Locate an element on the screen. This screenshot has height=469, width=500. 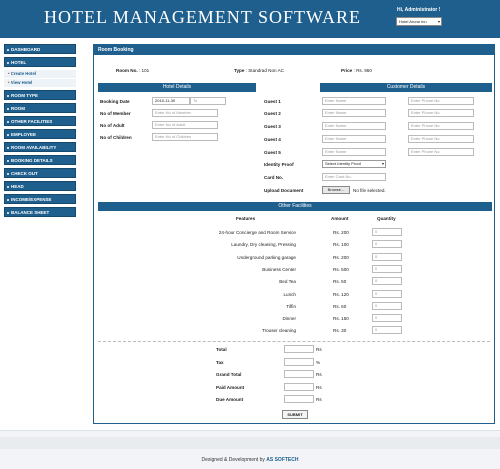
submit-button: SUBMIT is located at coordinates (295, 414).